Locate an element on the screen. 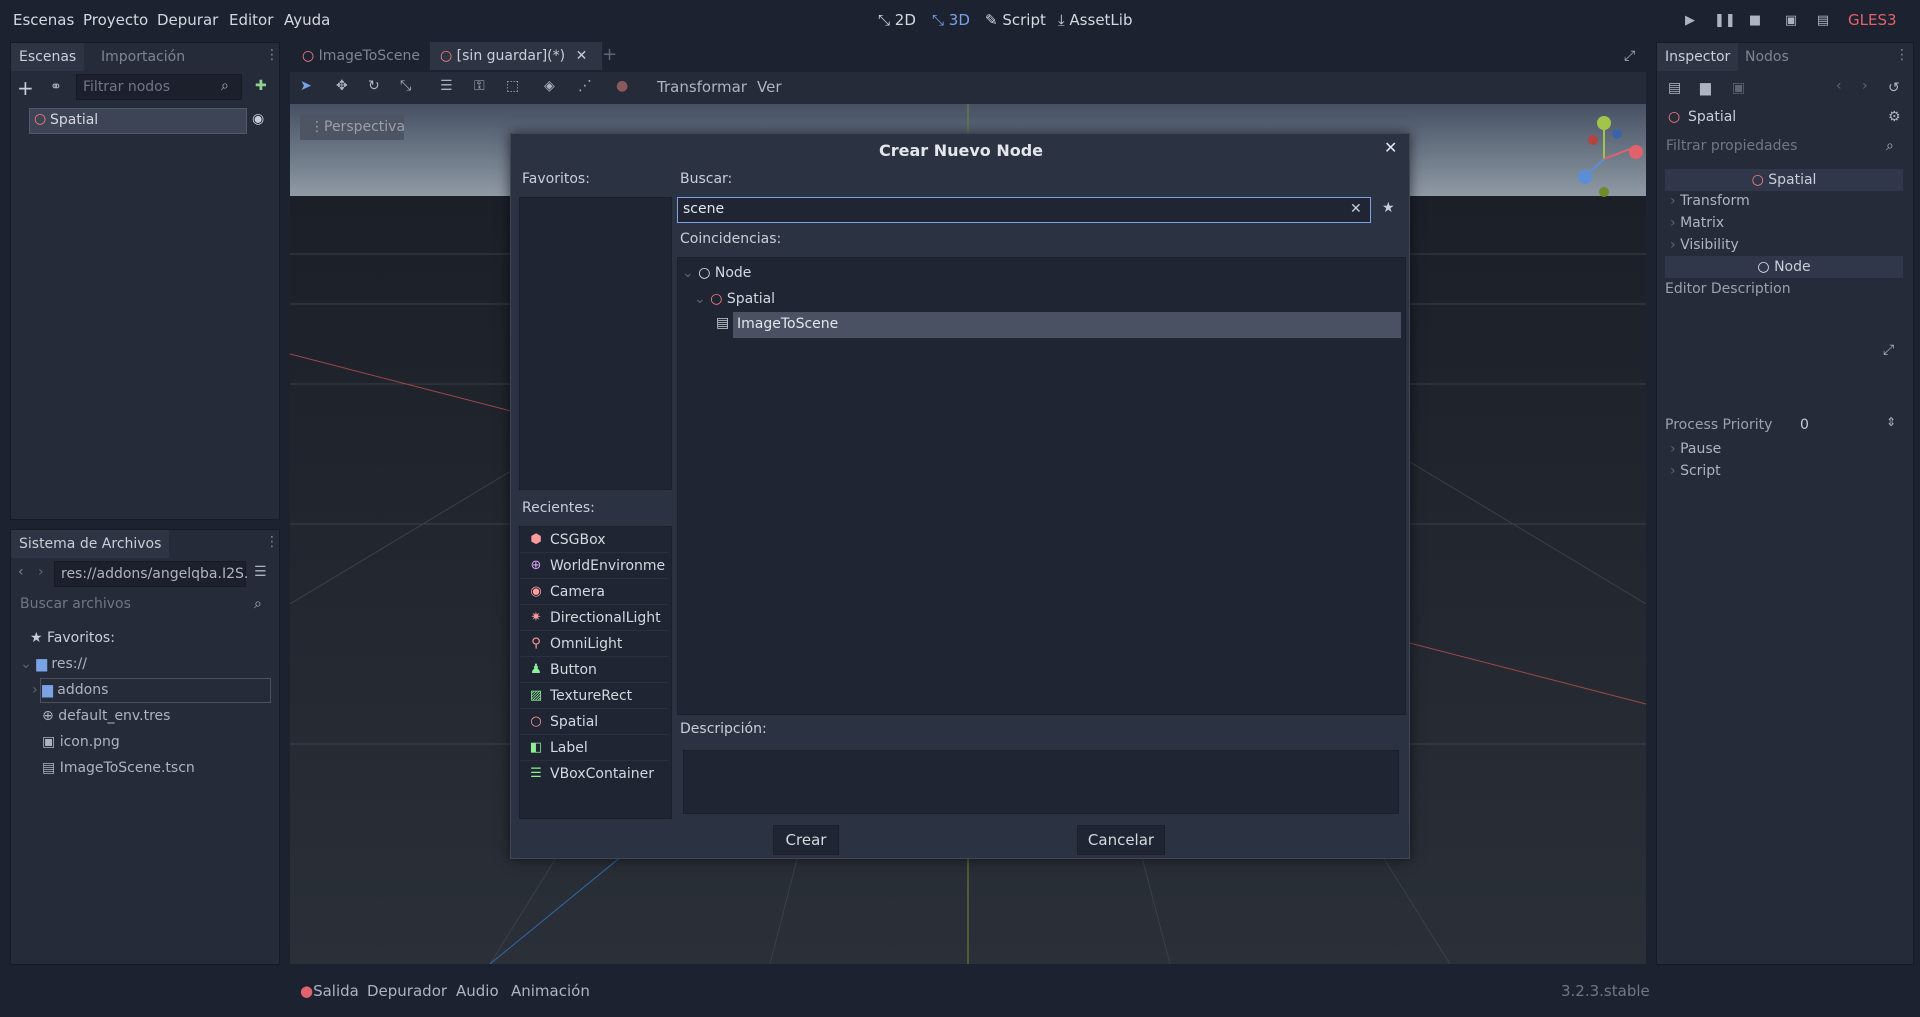 The height and width of the screenshot is (1017, 1920). prop-transform: › Transform is located at coordinates (1710, 201).